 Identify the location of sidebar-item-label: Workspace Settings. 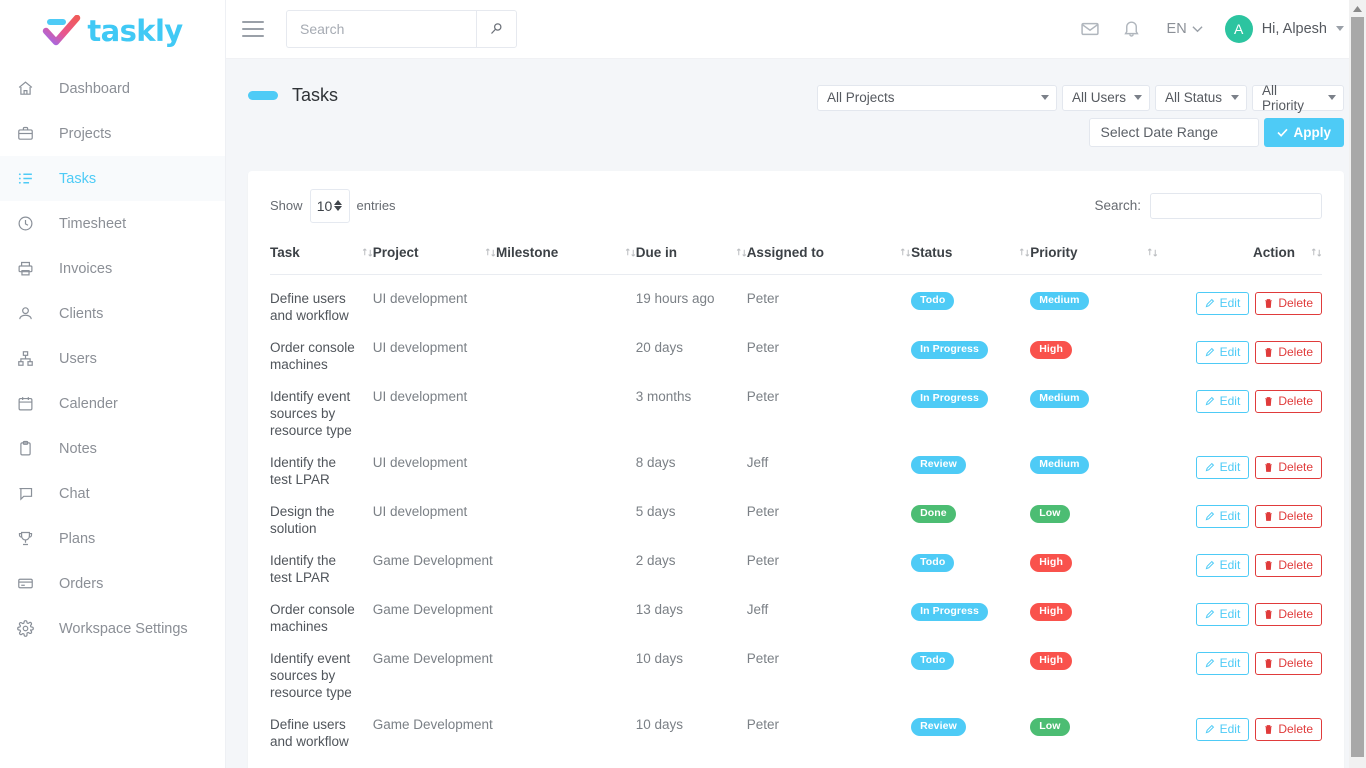
(123, 628).